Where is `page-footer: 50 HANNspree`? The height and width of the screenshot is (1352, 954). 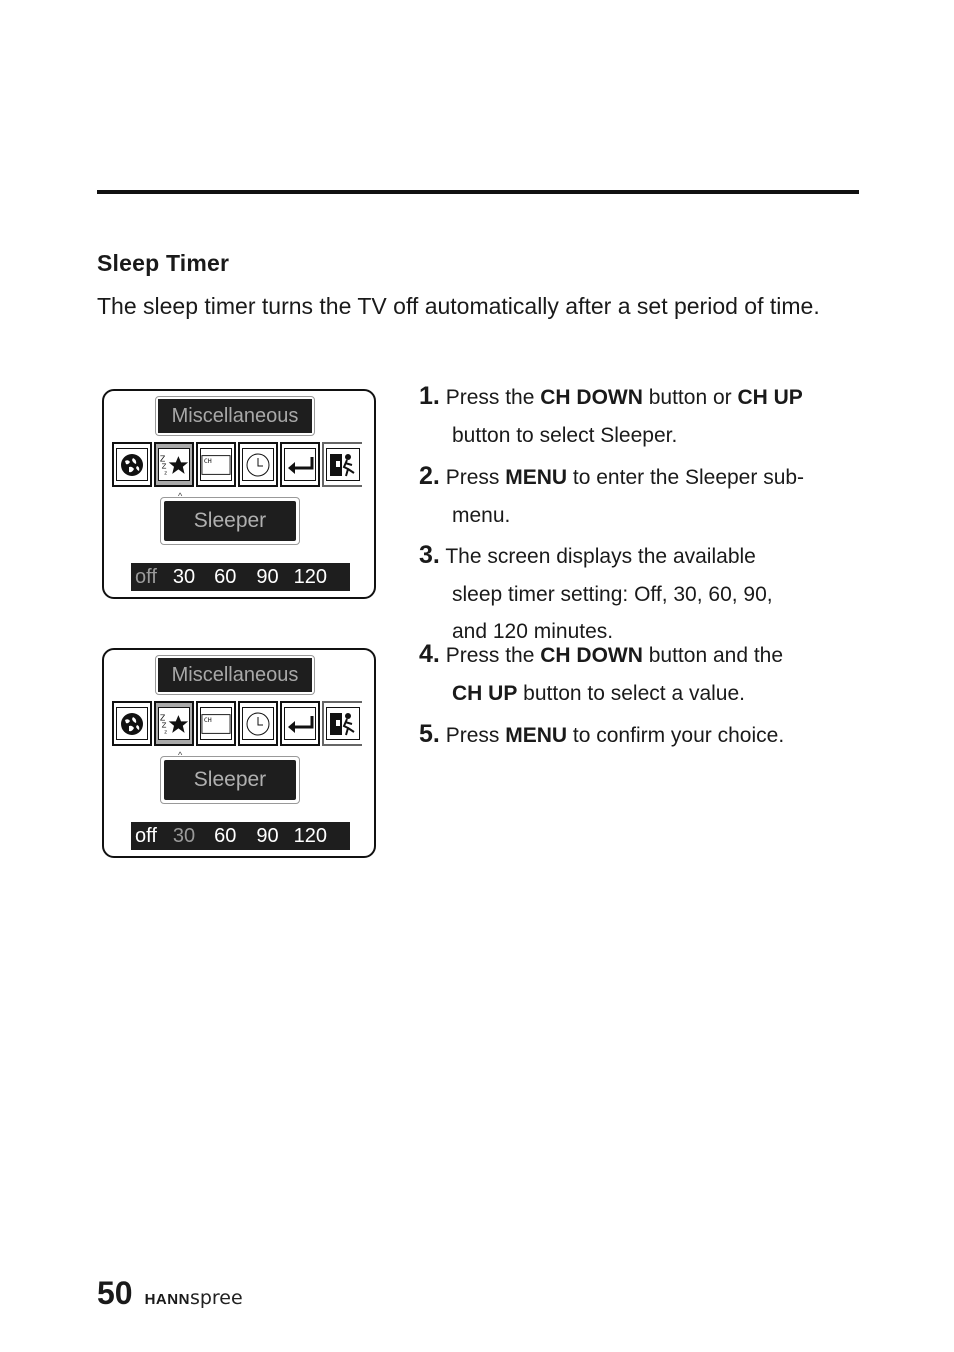
page-footer: 50 HANNspree is located at coordinates (170, 1293).